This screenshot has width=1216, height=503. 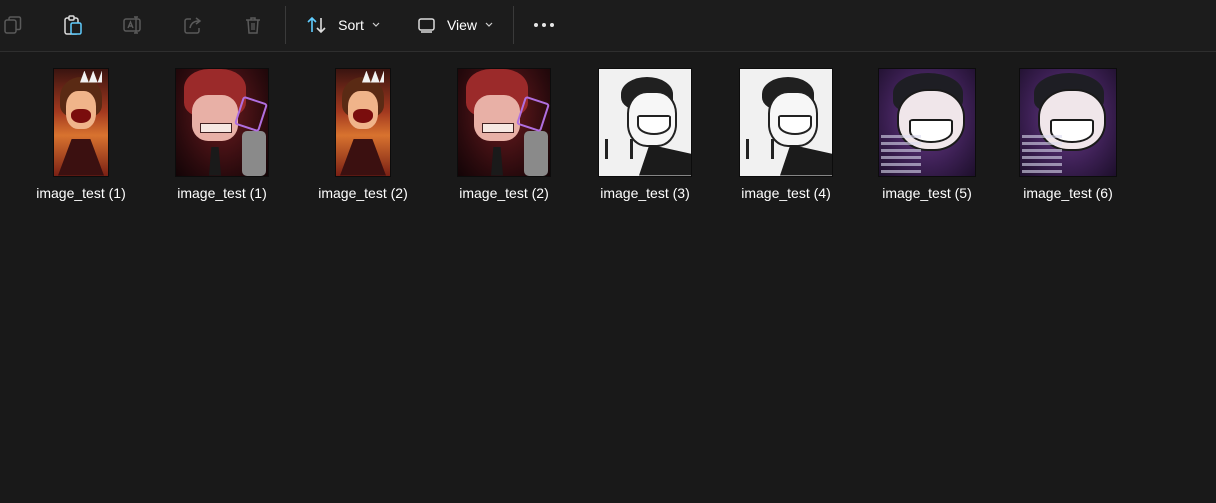 I want to click on sort-icon, so click(x=316, y=25).